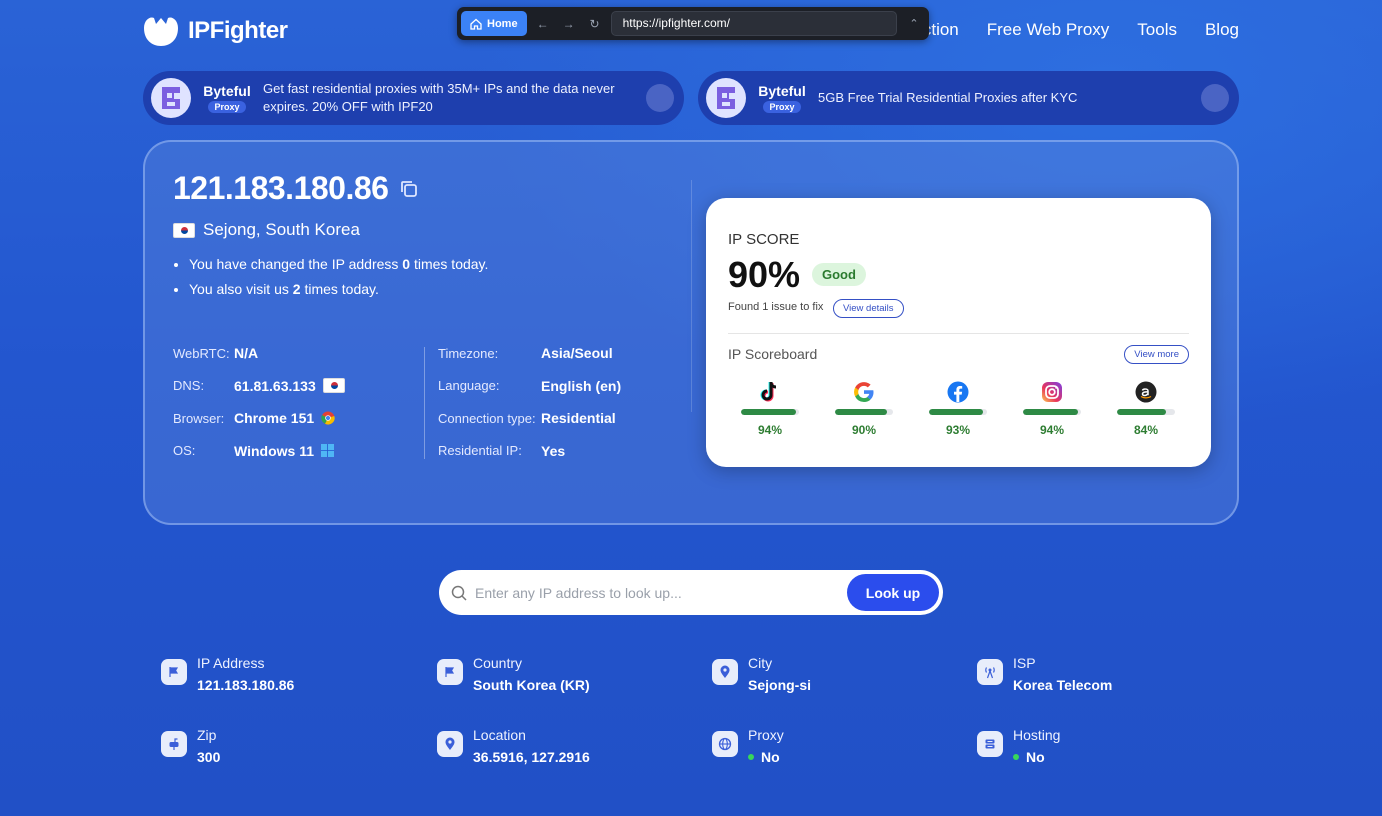 This screenshot has width=1382, height=816. What do you see at coordinates (1052, 392) in the screenshot?
I see `instagram-icon` at bounding box center [1052, 392].